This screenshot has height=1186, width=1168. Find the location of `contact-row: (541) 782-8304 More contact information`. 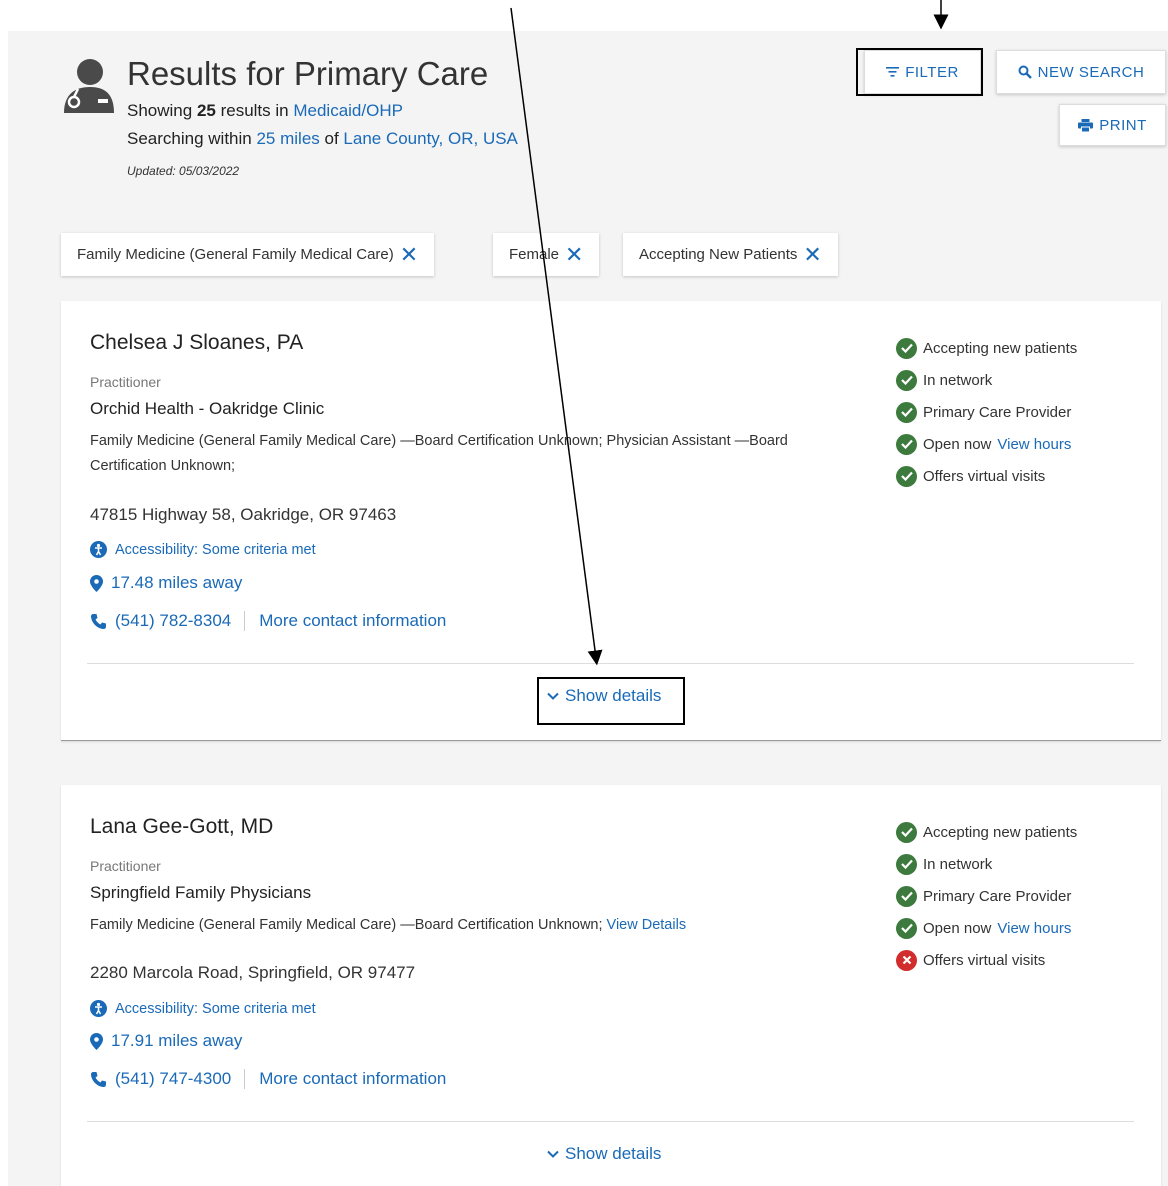

contact-row: (541) 782-8304 More contact information is located at coordinates (268, 621).